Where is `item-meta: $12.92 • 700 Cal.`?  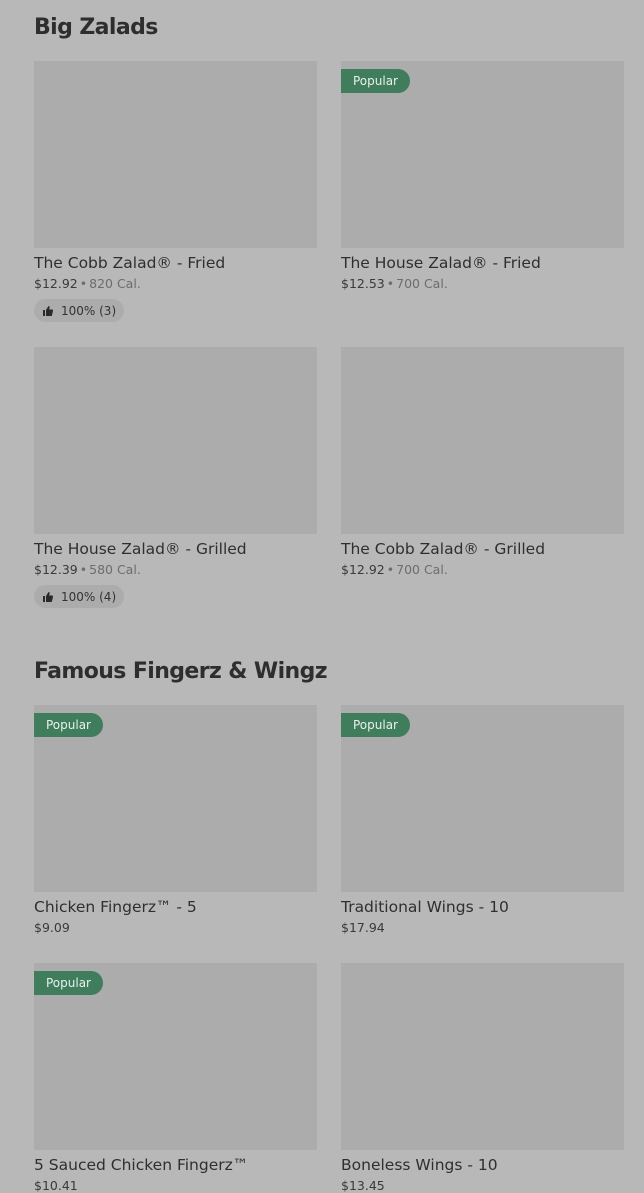 item-meta: $12.92 • 700 Cal. is located at coordinates (482, 570).